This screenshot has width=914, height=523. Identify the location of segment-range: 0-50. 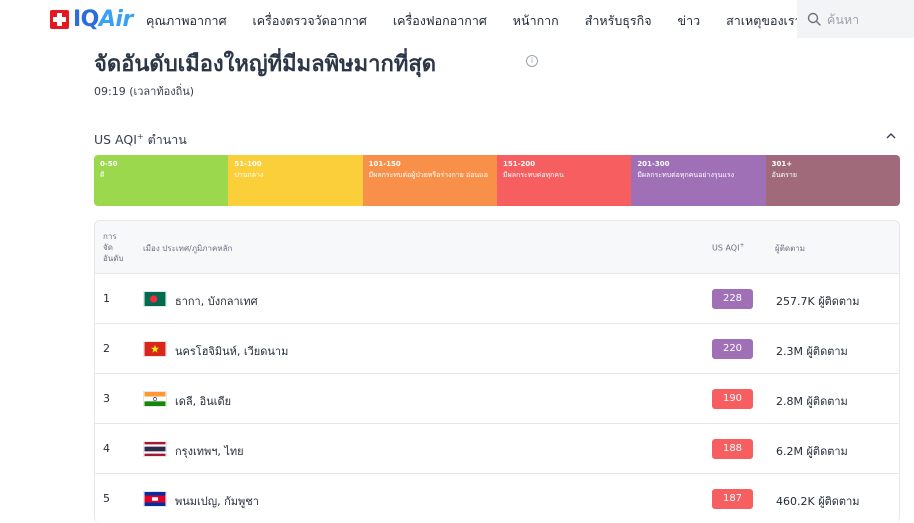
(109, 164).